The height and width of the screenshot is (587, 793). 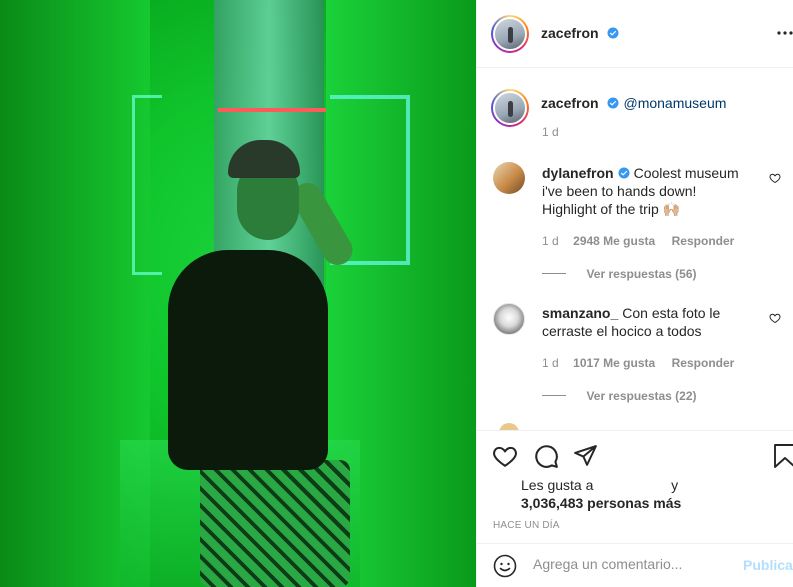 What do you see at coordinates (248, 360) in the screenshot?
I see `photo-person-shirt` at bounding box center [248, 360].